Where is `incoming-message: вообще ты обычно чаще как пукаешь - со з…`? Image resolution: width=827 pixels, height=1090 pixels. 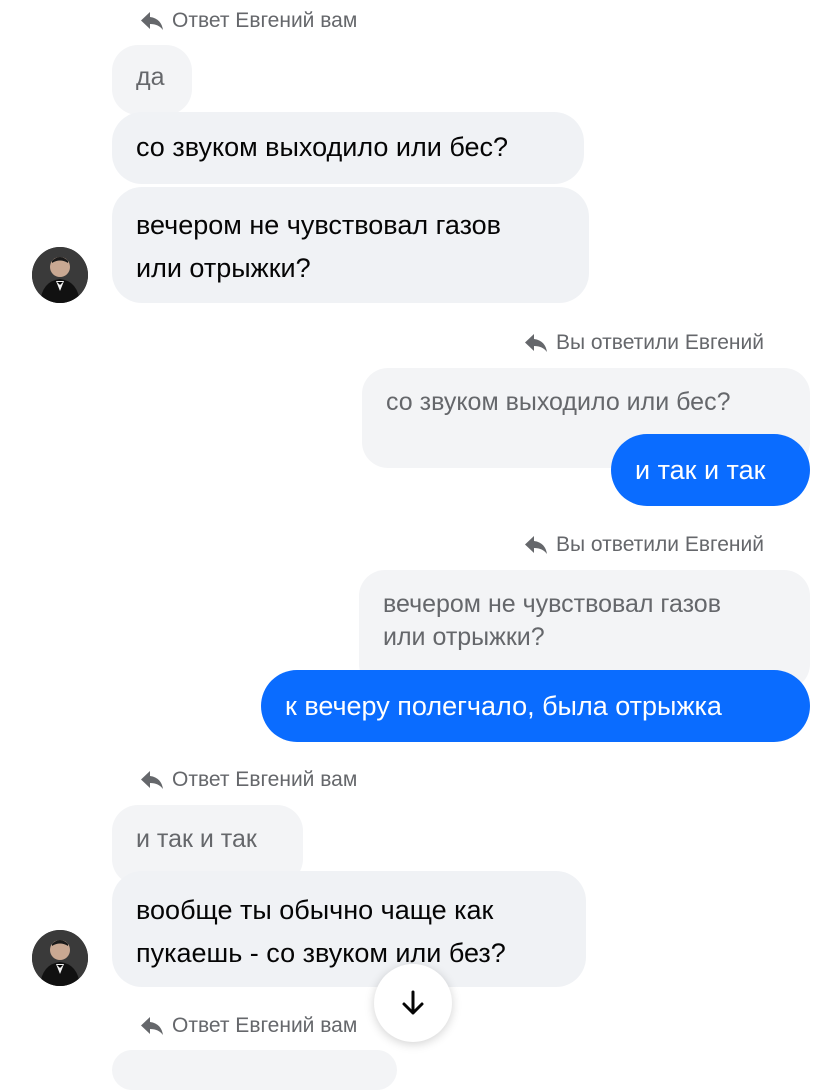
incoming-message: вообще ты обычно чаще как пукаешь - со з… is located at coordinates (349, 929).